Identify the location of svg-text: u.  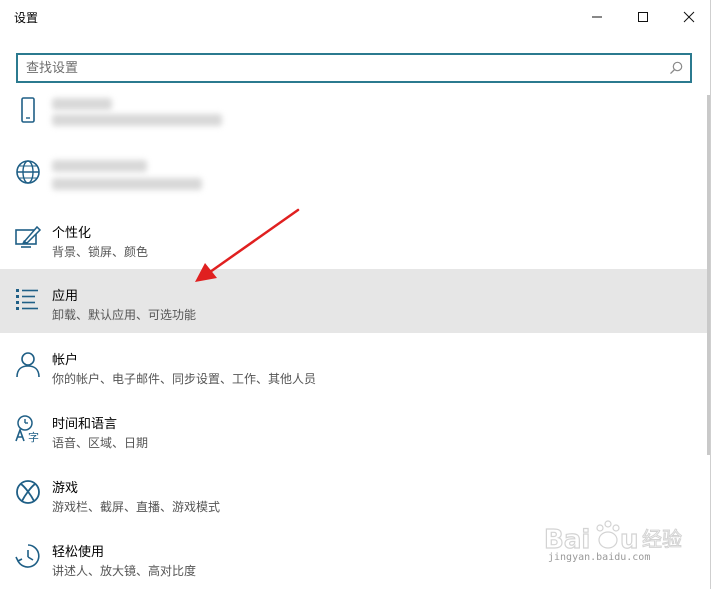
(629, 540).